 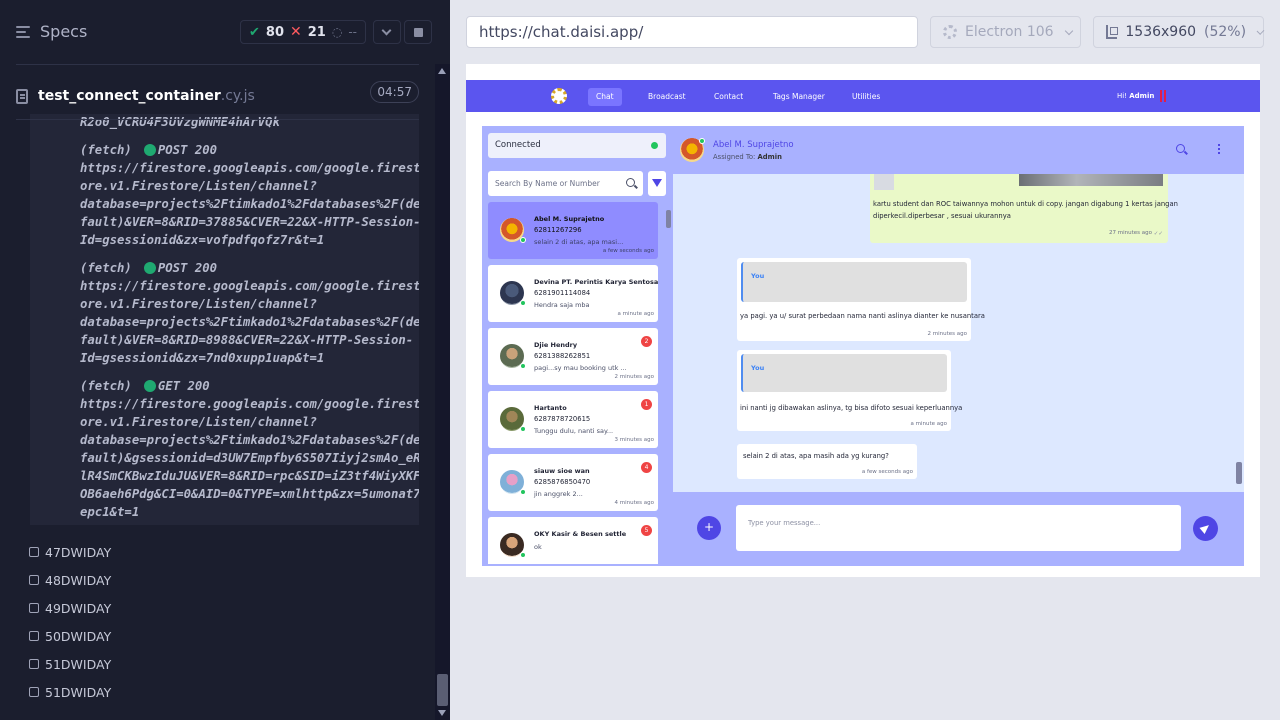 I want to click on divider, so click(x=217, y=64).